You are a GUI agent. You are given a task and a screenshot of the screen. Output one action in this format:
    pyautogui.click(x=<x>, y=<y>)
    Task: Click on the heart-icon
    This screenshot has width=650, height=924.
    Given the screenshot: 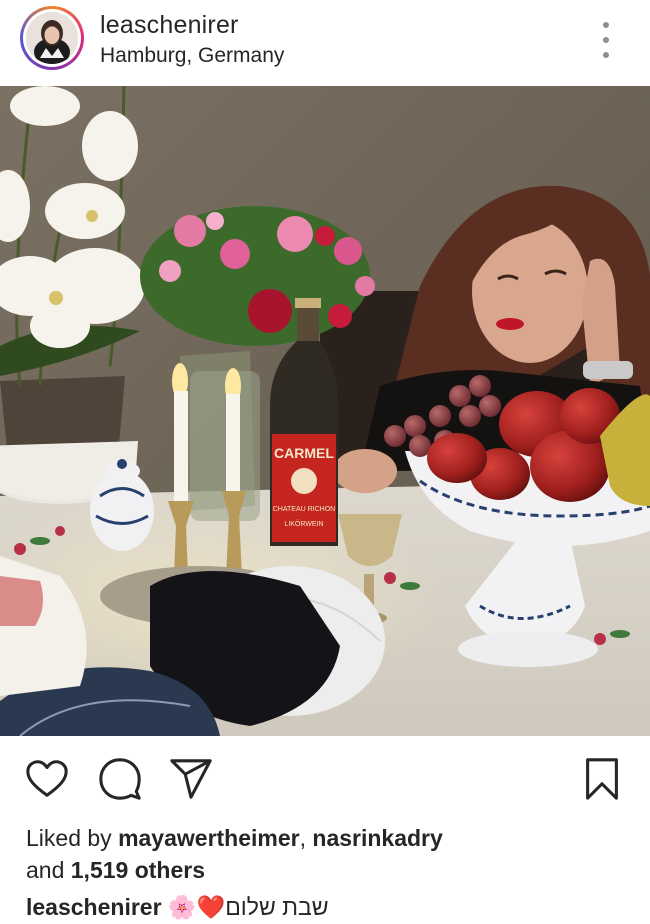 What is the action you would take?
    pyautogui.click(x=47, y=779)
    